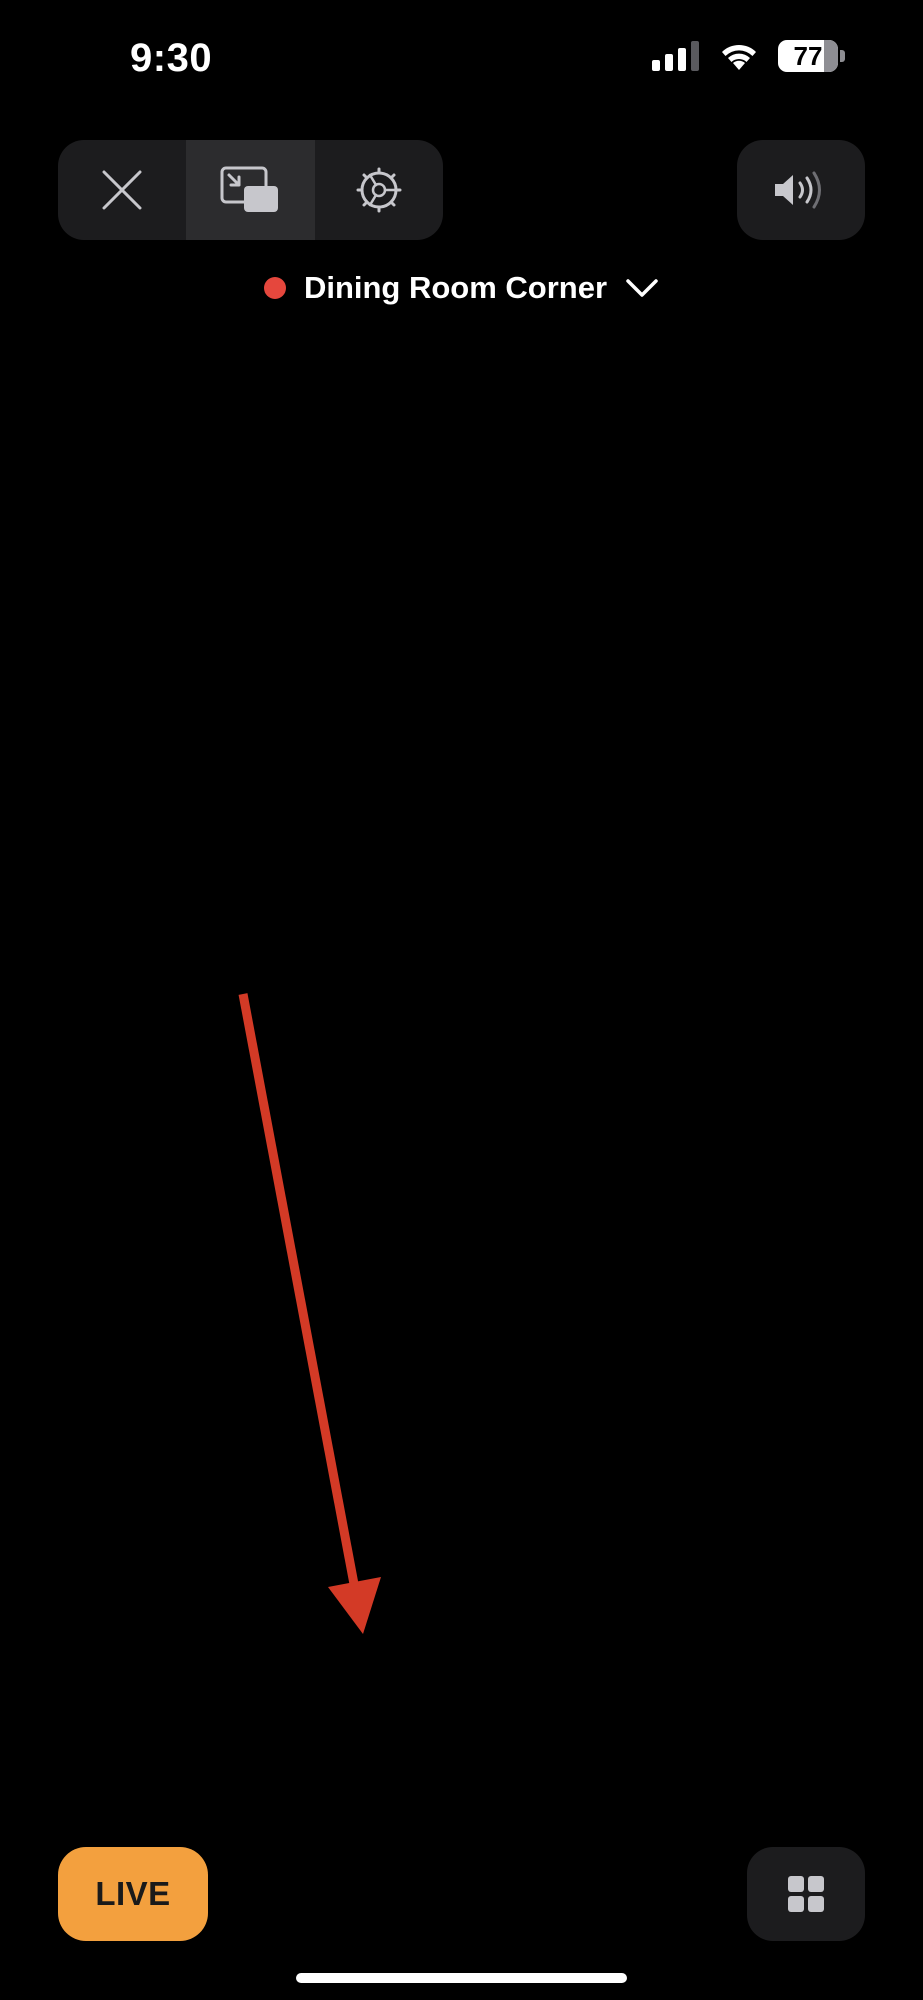  Describe the element at coordinates (274, 288) in the screenshot. I see `live-status-dot` at that location.